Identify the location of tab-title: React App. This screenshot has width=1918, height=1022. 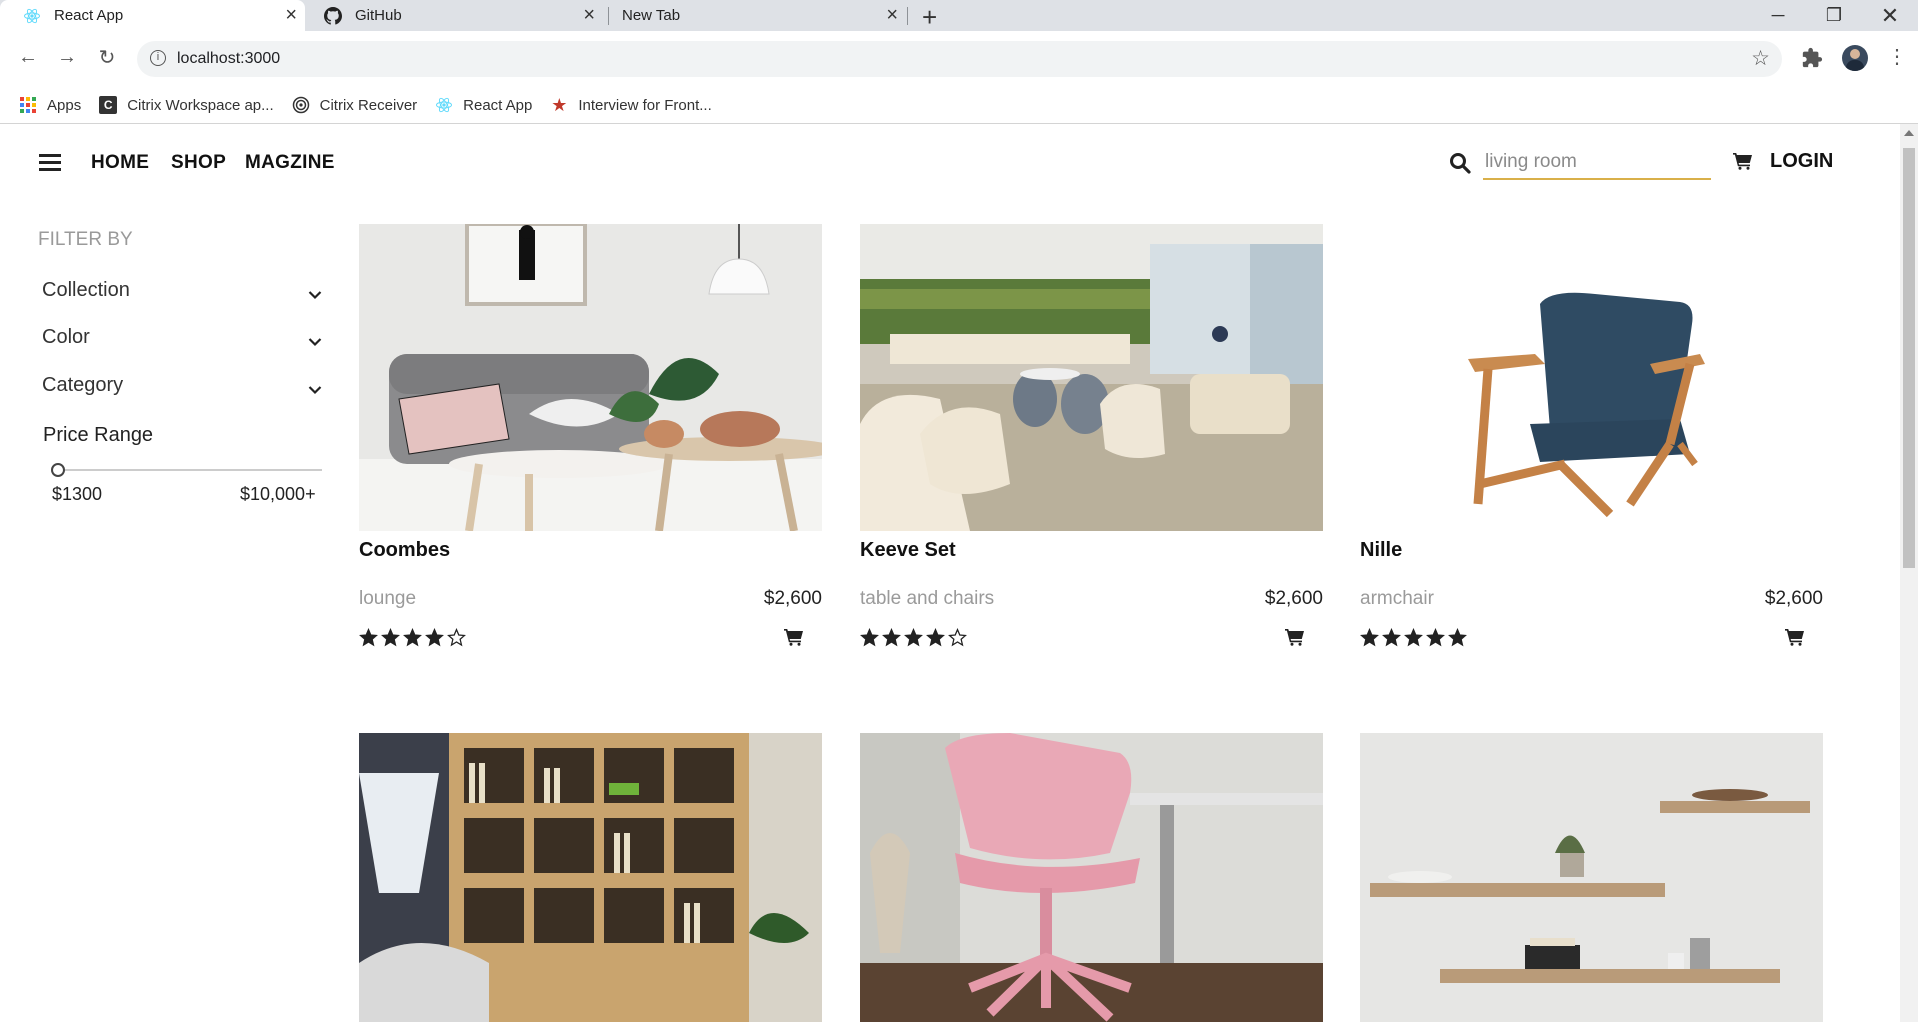
(89, 15).